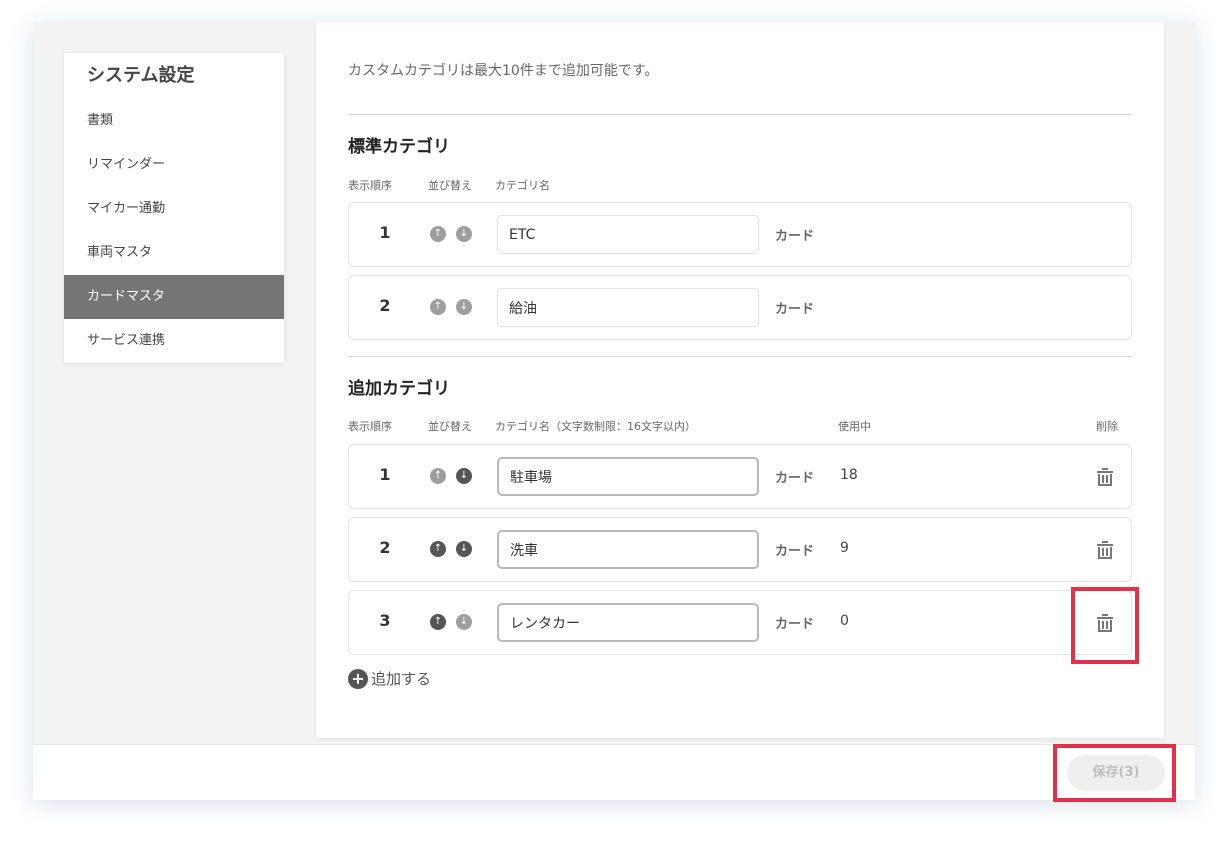 The image size is (1228, 844). What do you see at coordinates (595, 426) in the screenshot?
I see `col-head-name: カテゴリ名（文字数制限：16文字以内）` at bounding box center [595, 426].